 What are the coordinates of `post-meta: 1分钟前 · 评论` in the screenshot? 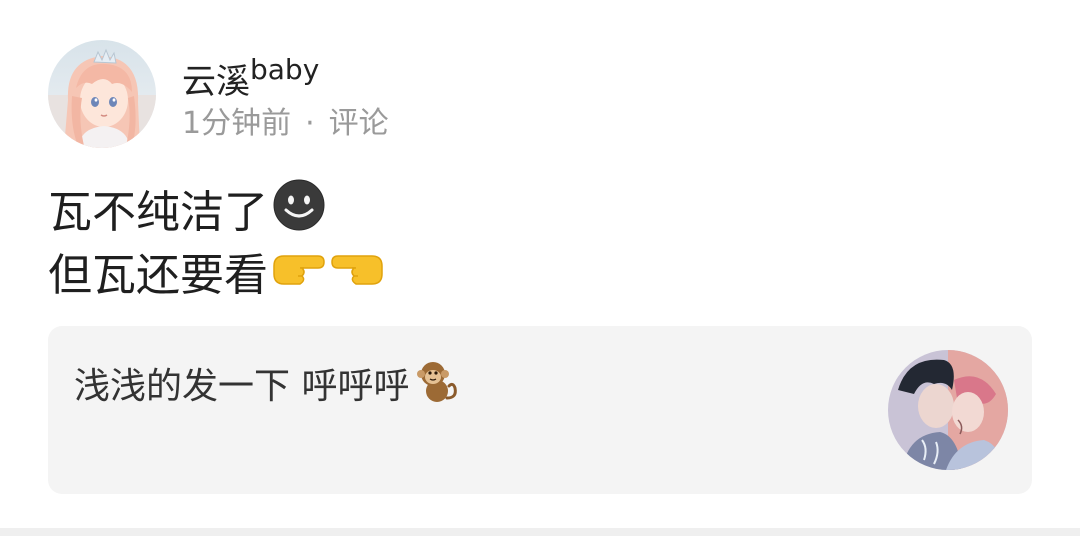 It's located at (285, 124).